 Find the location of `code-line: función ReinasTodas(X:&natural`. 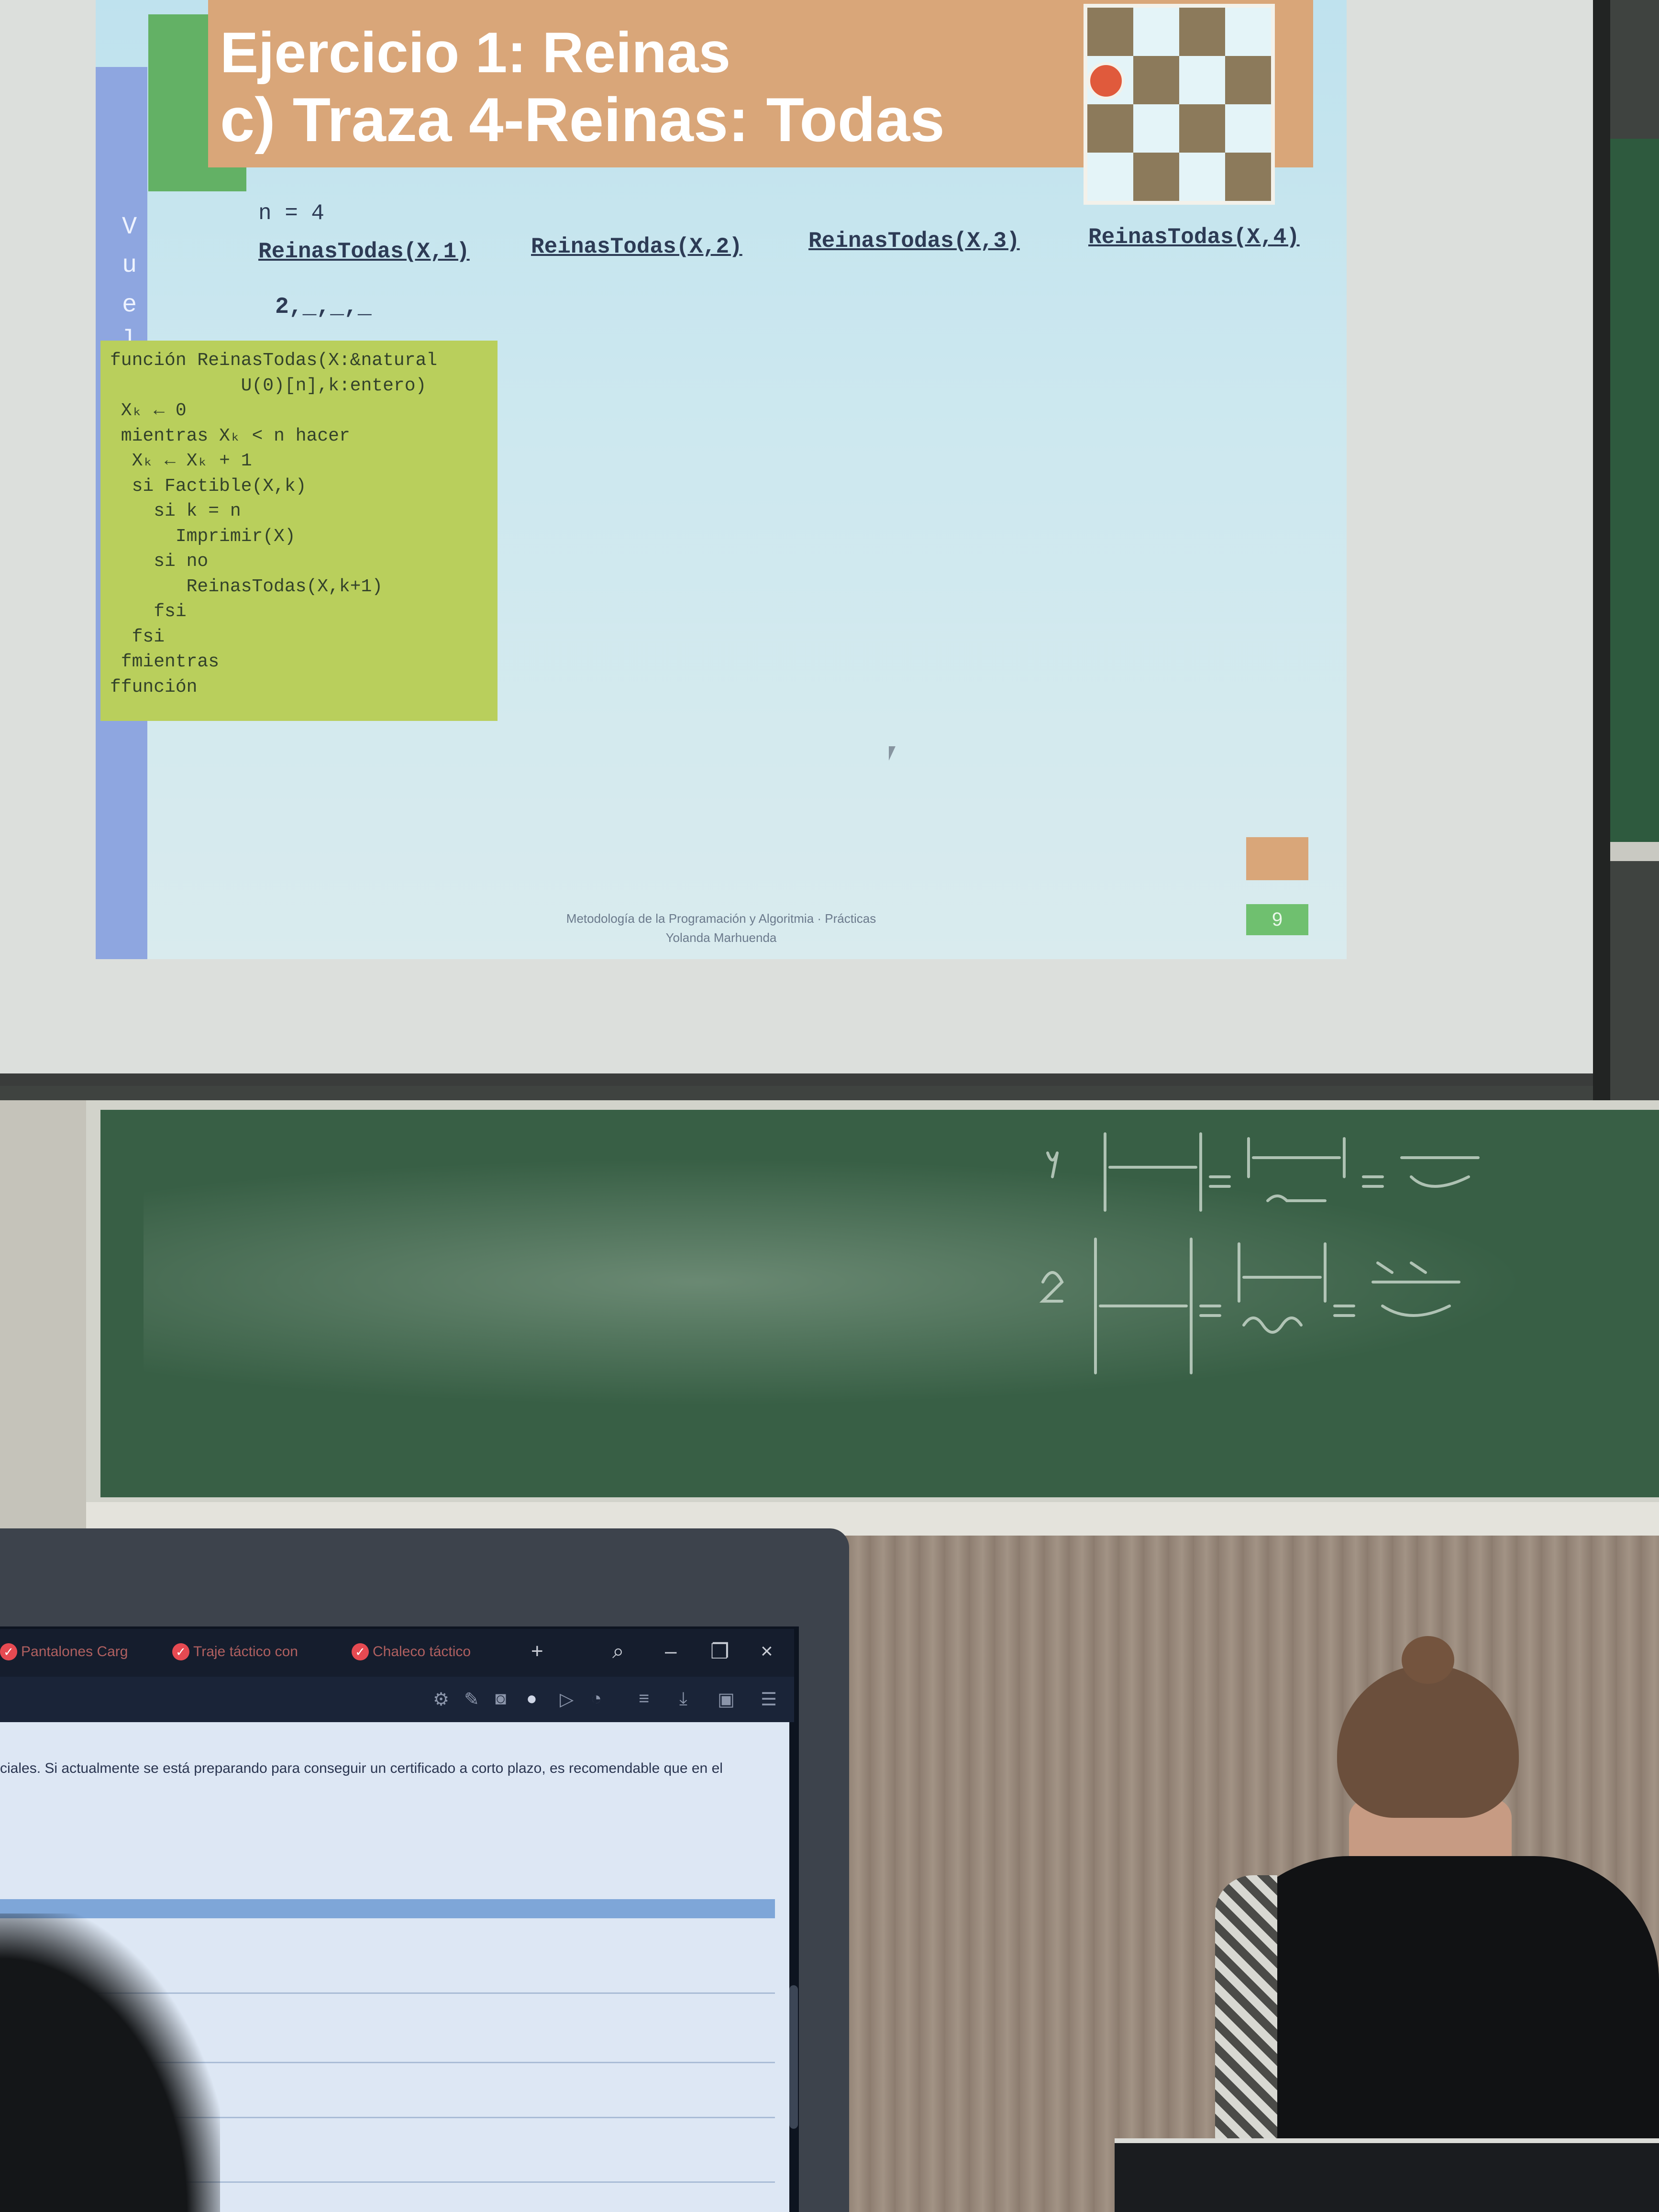

code-line: función ReinasTodas(X:&natural is located at coordinates (274, 360).